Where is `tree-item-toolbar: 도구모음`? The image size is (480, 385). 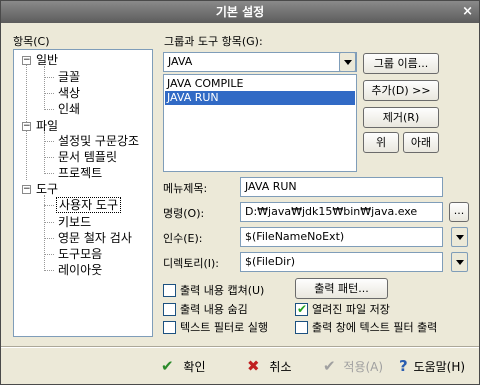
tree-item-toolbar: 도구모음 is located at coordinates (80, 254).